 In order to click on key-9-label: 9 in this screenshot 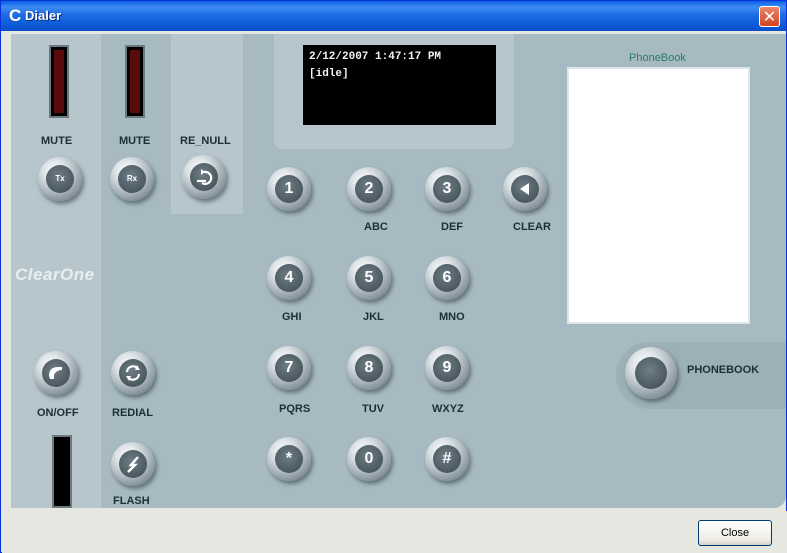, I will do `click(447, 368)`.